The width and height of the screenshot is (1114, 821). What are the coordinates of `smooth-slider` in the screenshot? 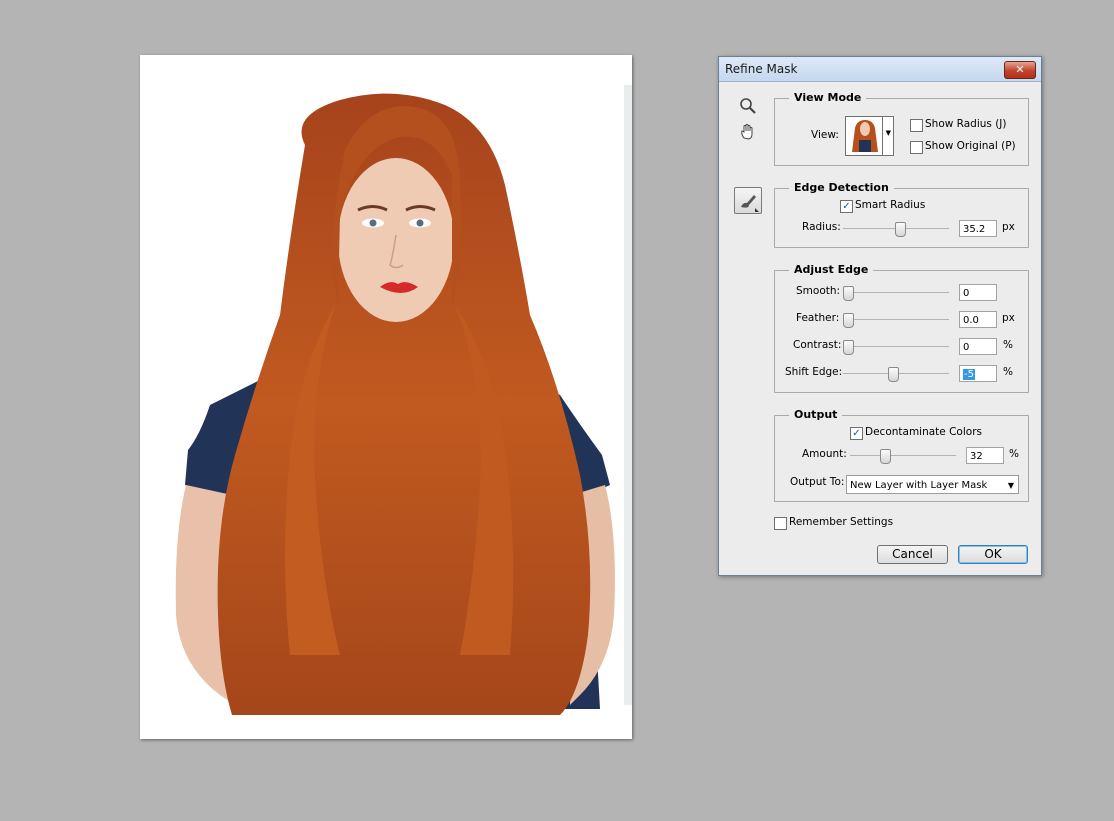 It's located at (896, 293).